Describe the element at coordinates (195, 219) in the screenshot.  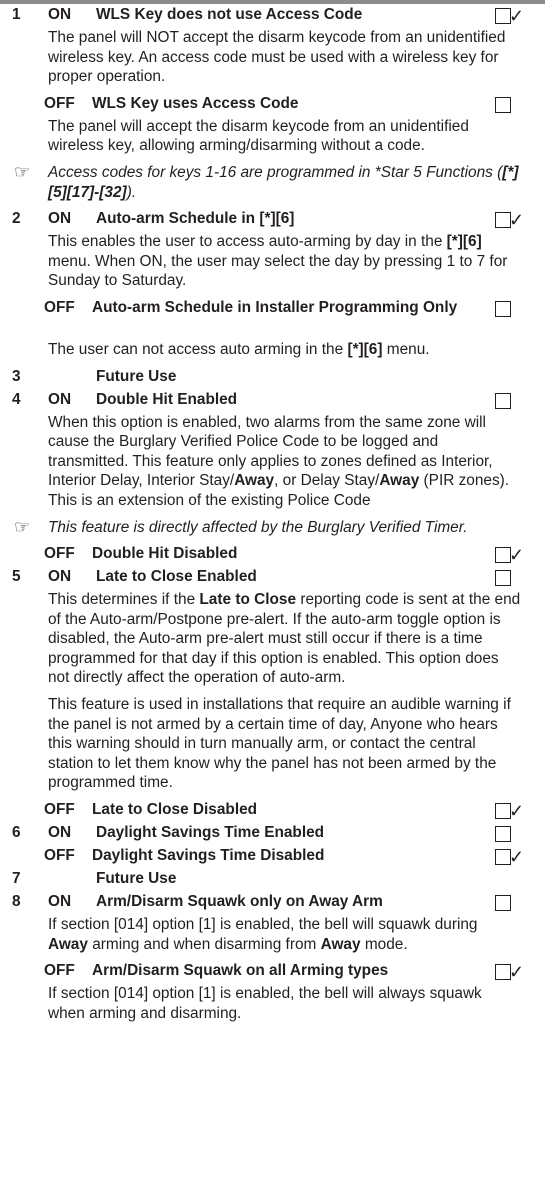
I see `option-title: Auto-arm Schedule in [*][6]` at that location.